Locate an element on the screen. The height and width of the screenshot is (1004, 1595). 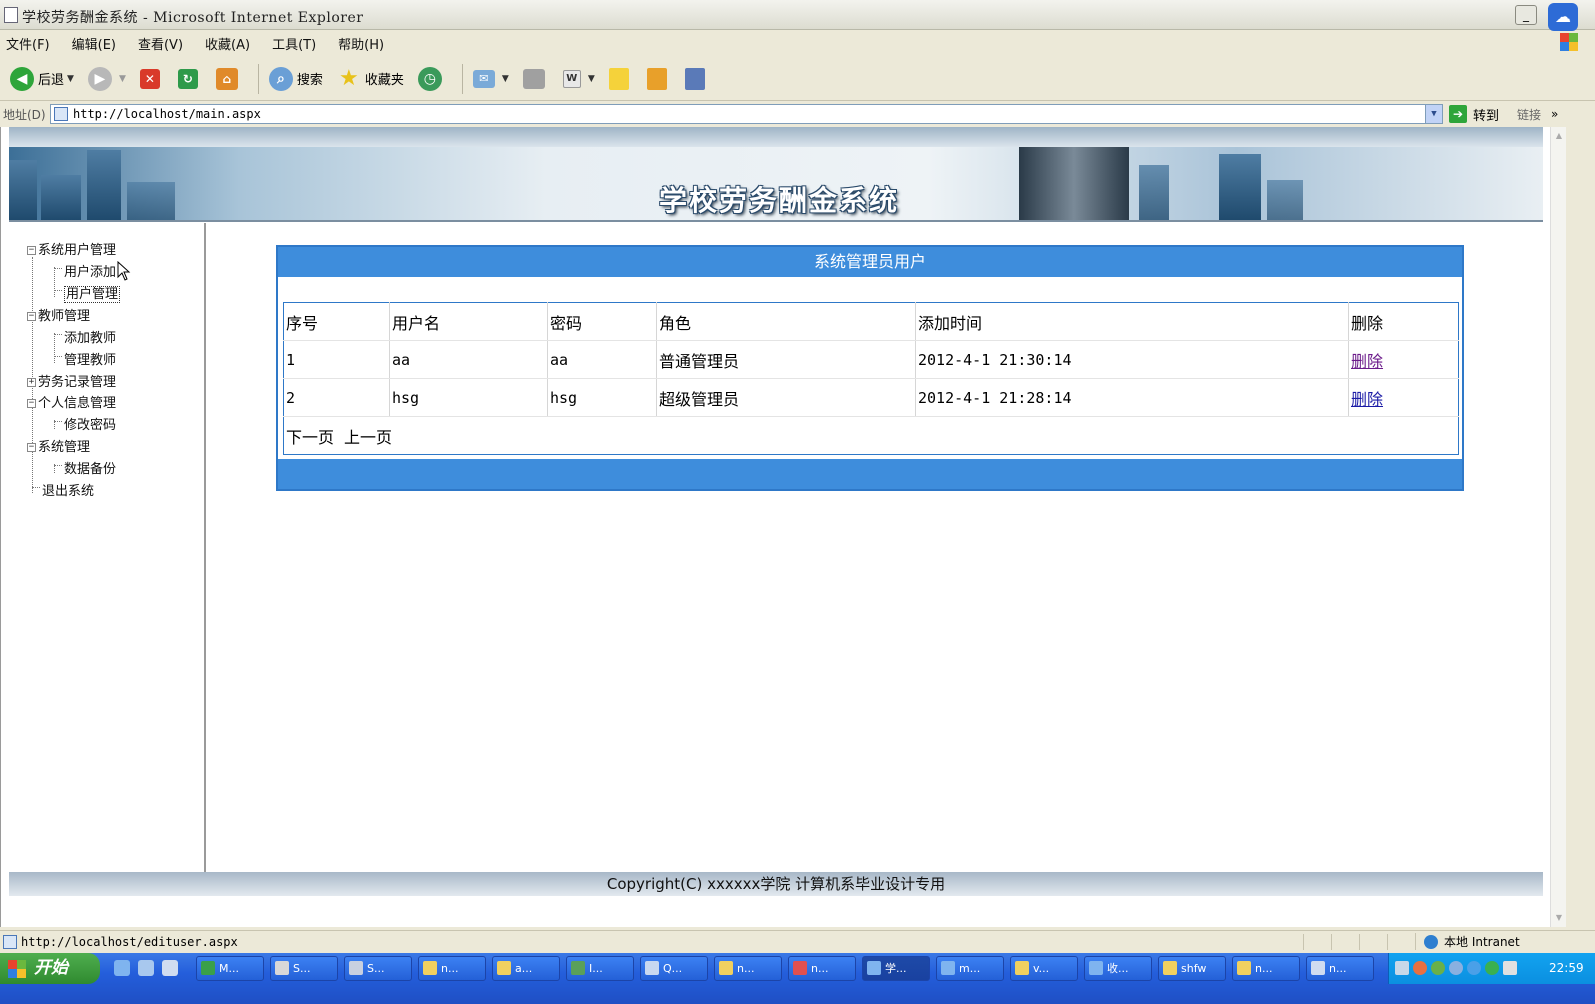
tree-item-system-management: − 系统管理 is located at coordinates (58, 445).